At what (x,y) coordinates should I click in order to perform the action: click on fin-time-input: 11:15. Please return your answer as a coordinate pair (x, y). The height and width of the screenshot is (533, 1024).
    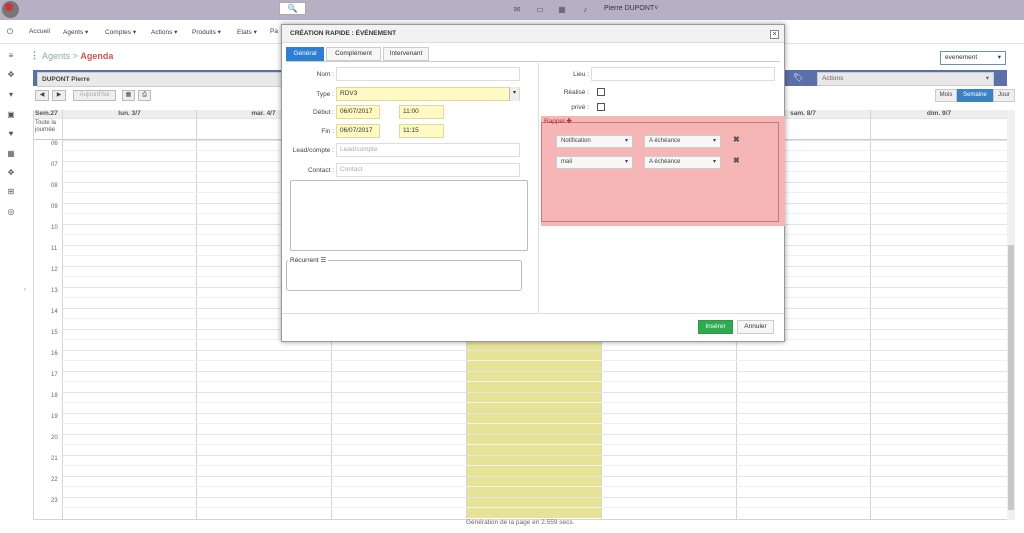
    Looking at the image, I should click on (421, 131).